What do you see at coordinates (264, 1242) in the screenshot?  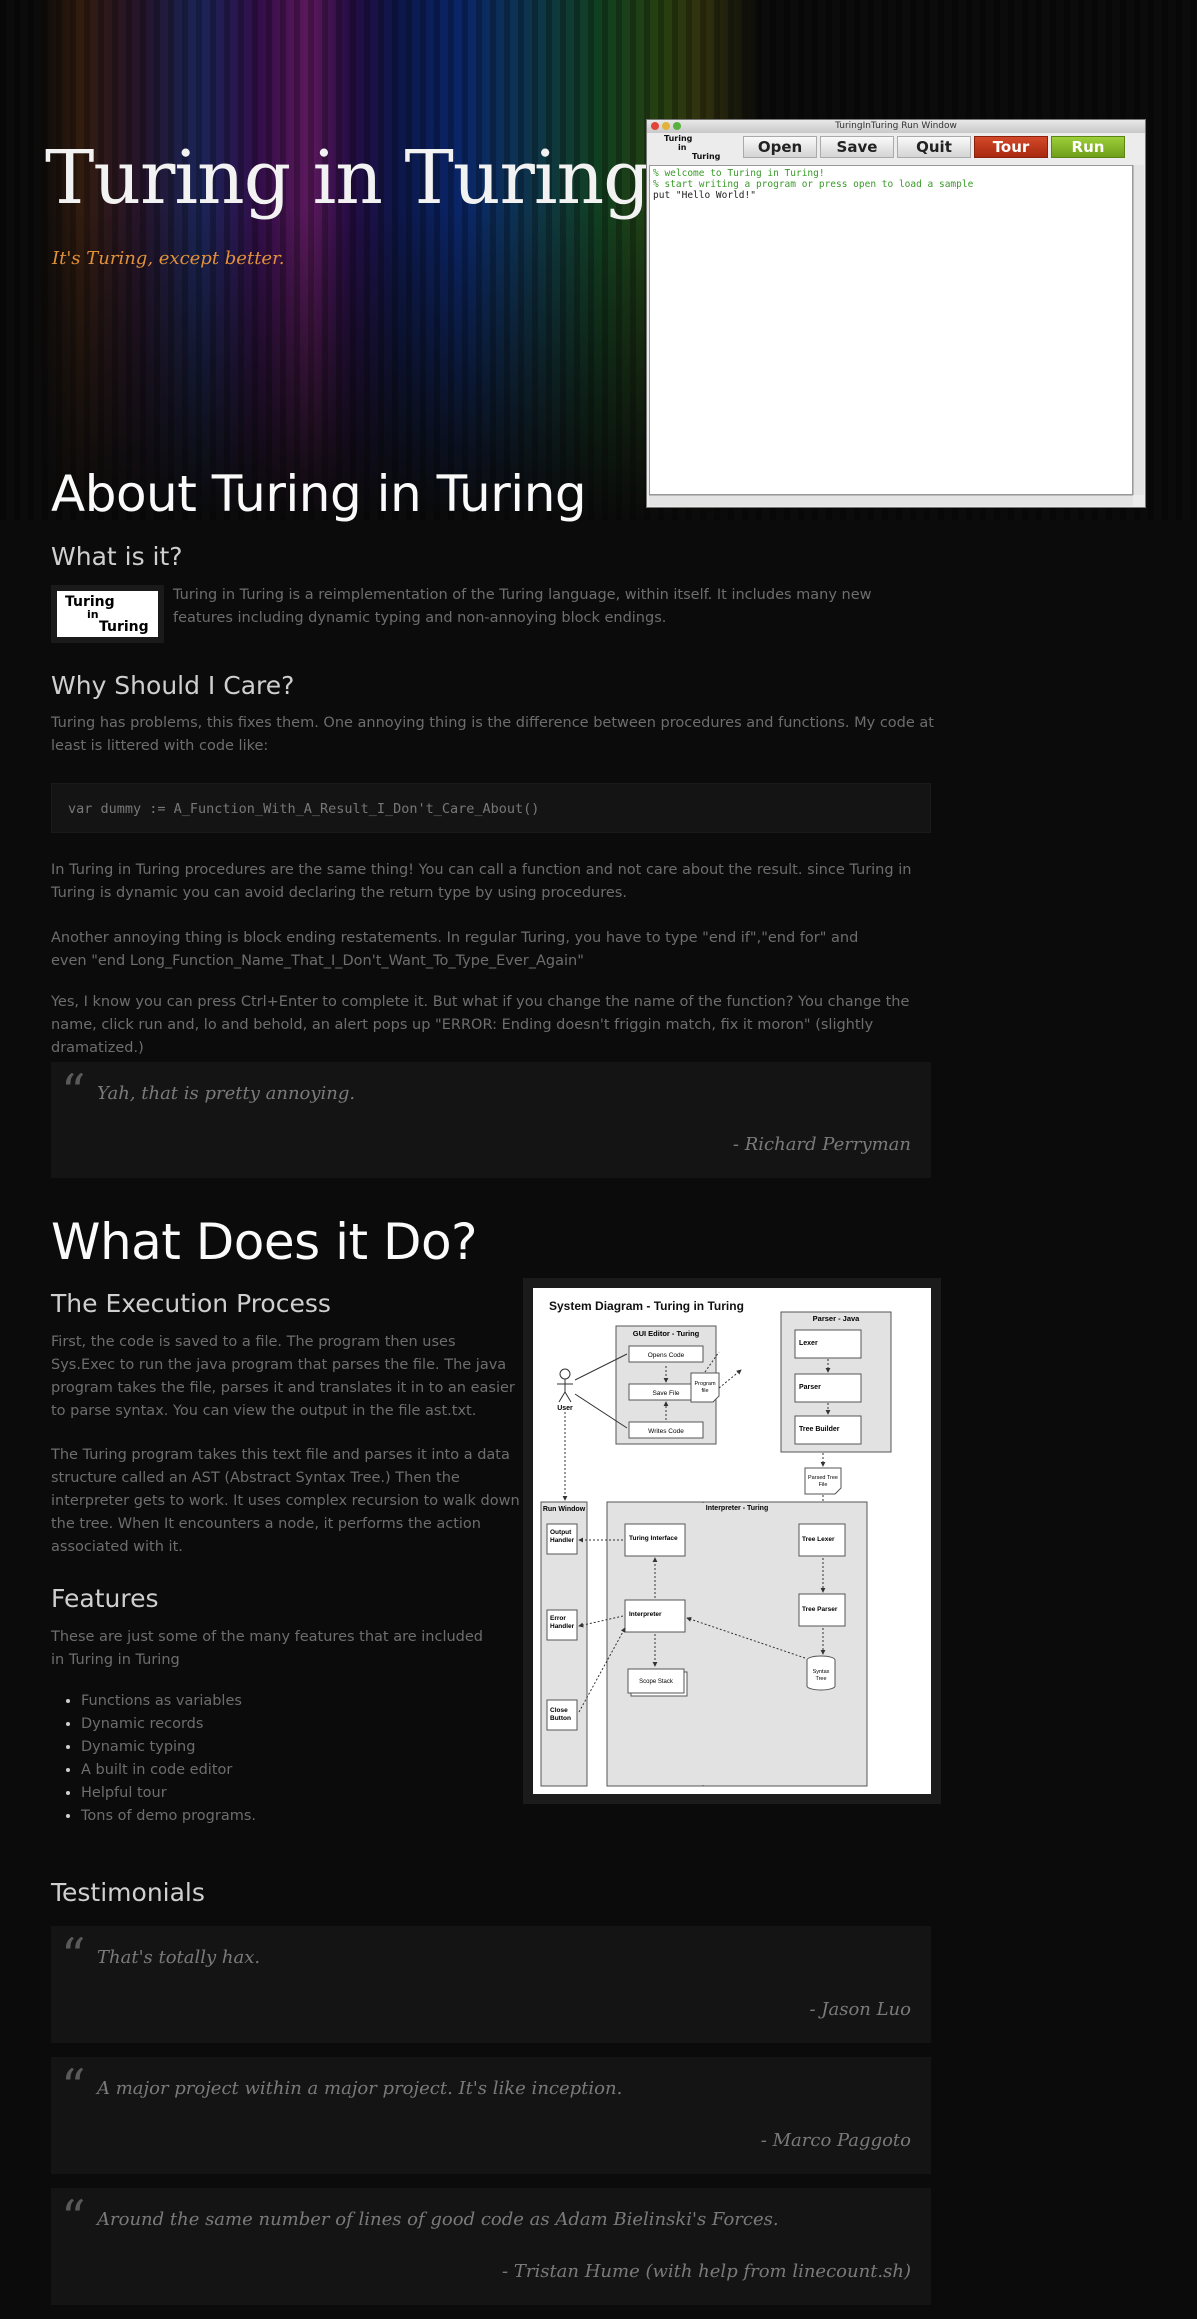 I see `does-heading: What Does it Do?` at bounding box center [264, 1242].